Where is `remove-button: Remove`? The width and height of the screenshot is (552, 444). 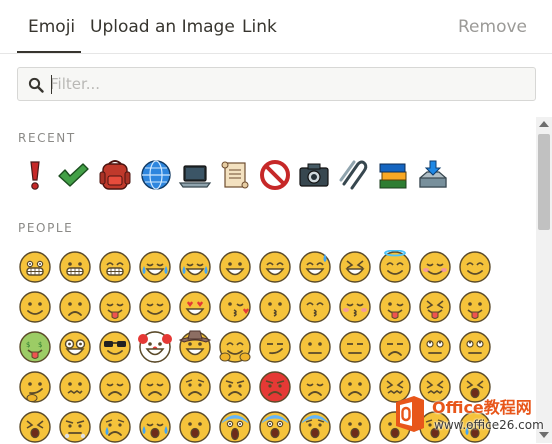
remove-button: Remove is located at coordinates (492, 27).